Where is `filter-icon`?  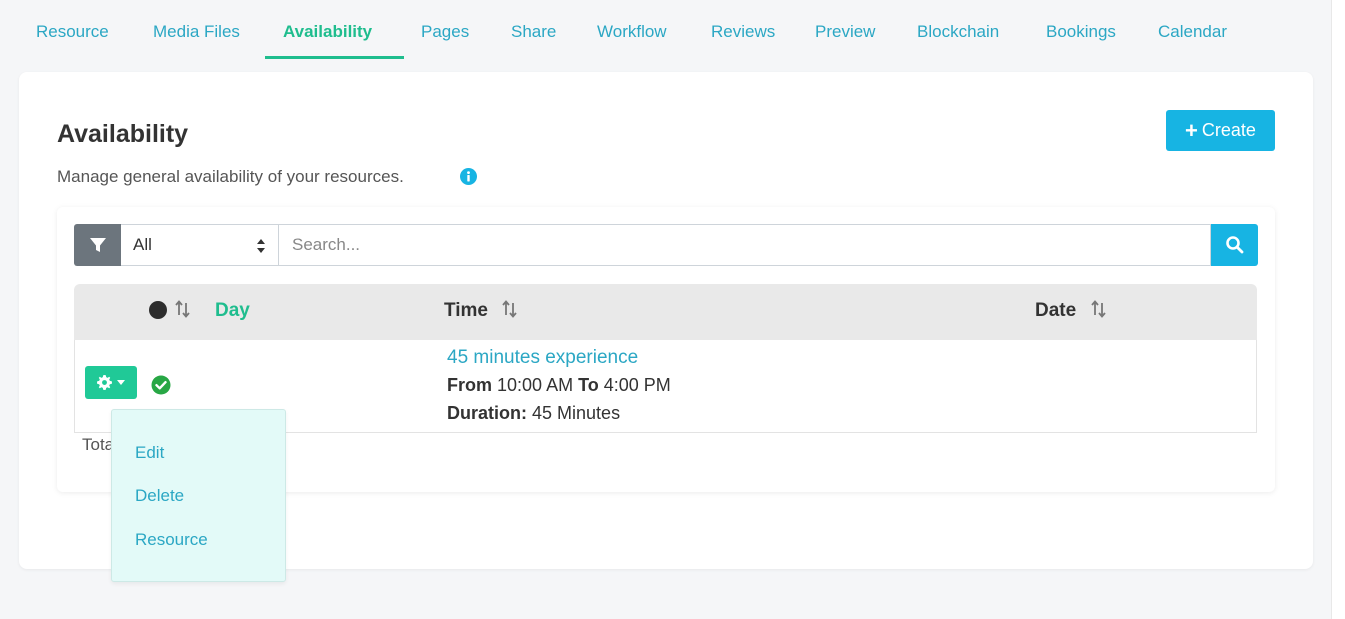 filter-icon is located at coordinates (97, 245).